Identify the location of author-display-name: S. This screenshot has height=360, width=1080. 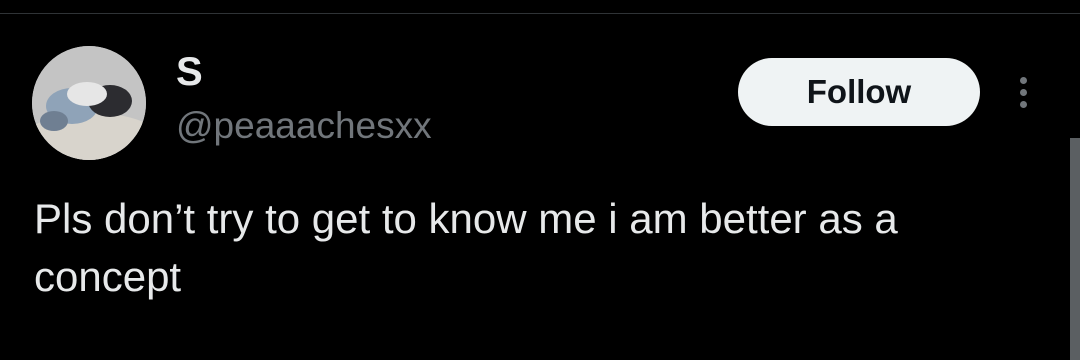
(189, 72).